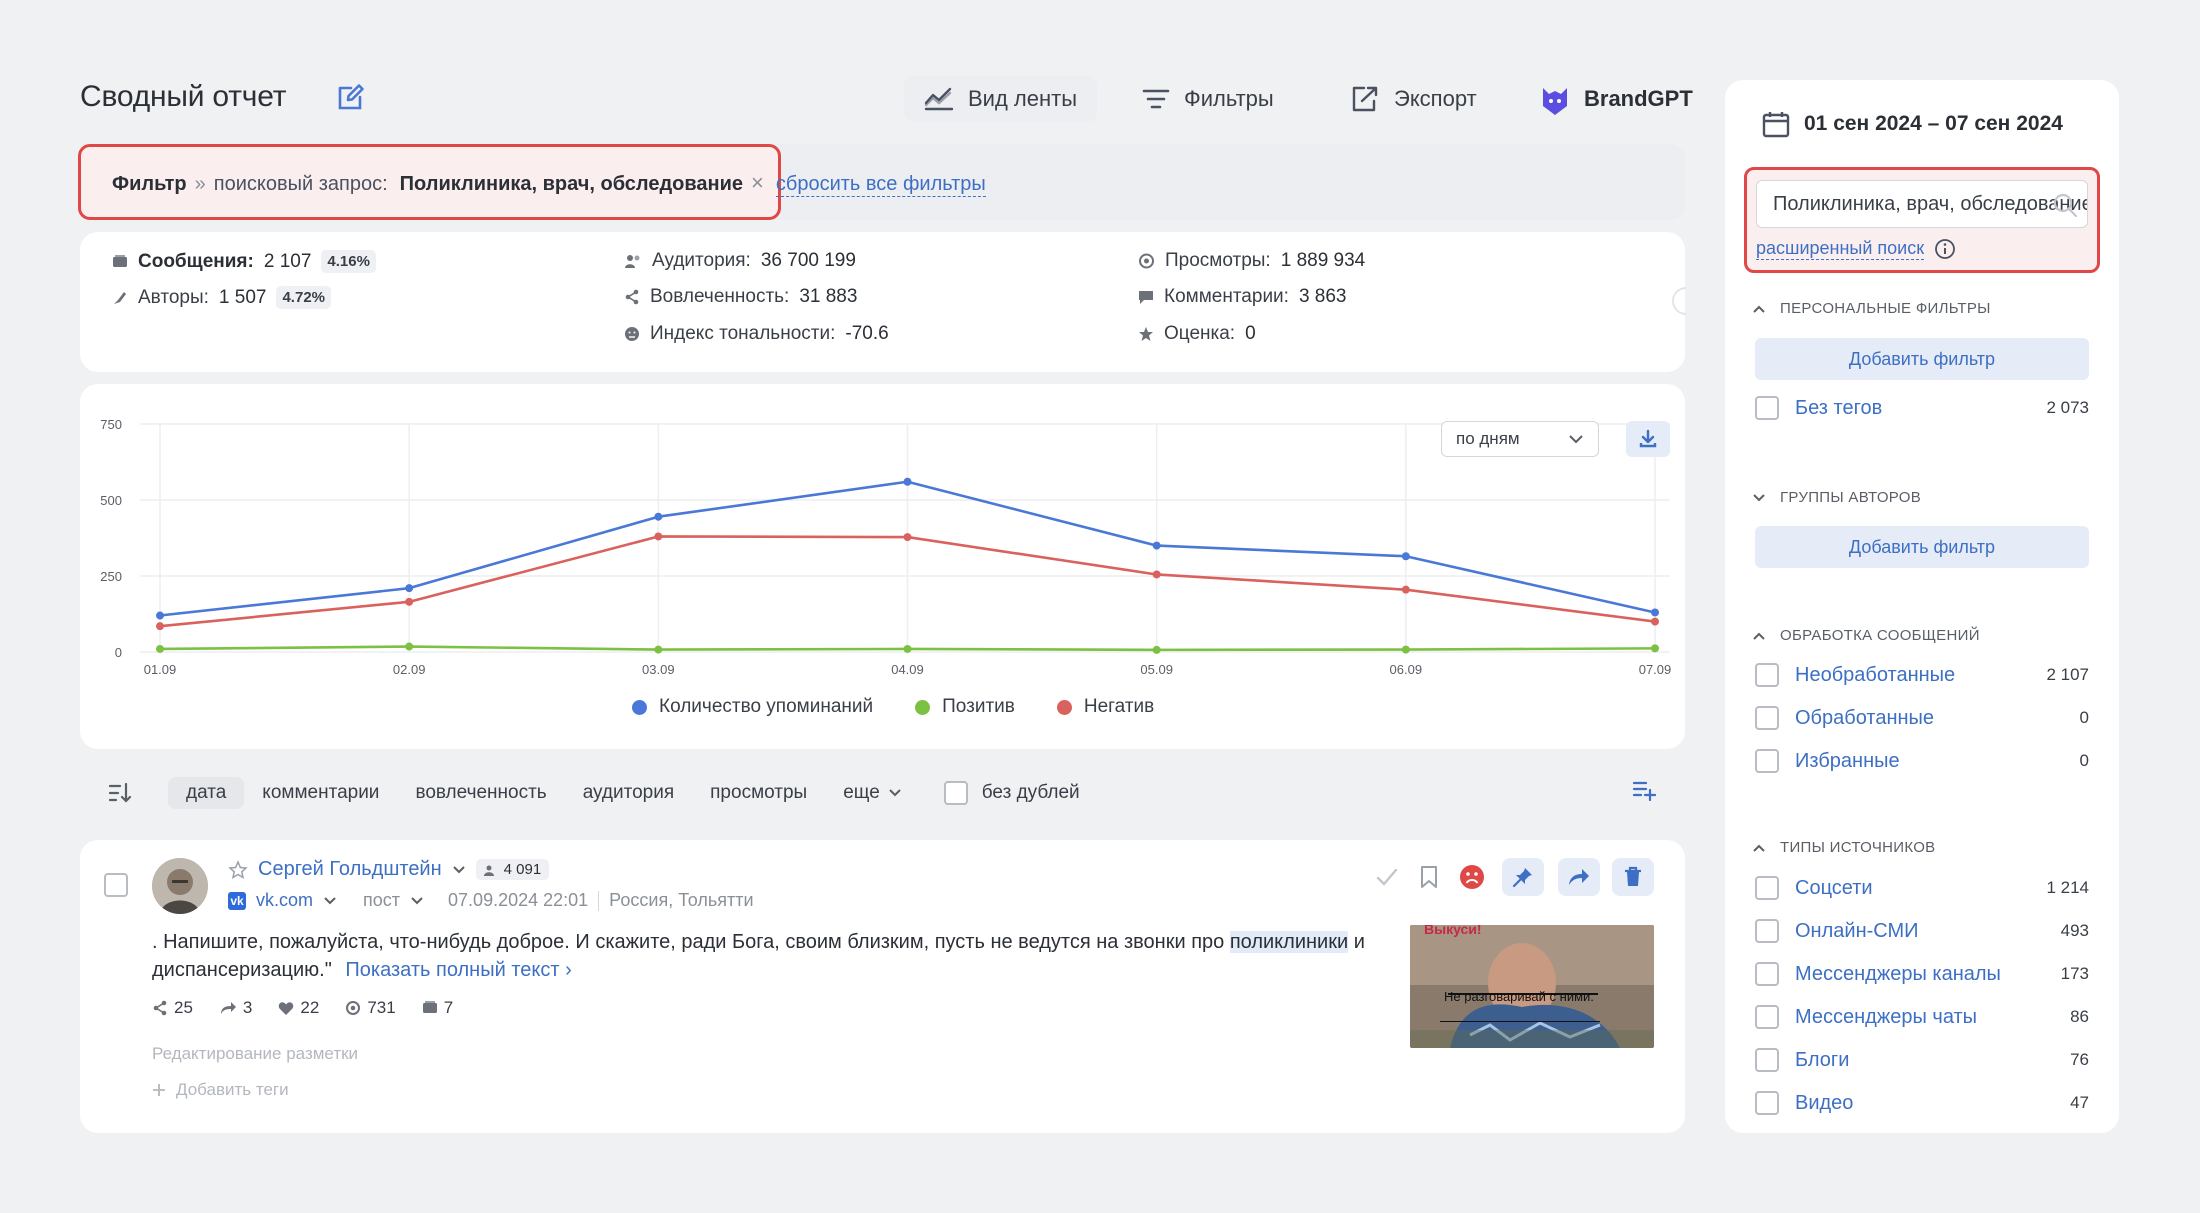  I want to click on legend-item: Негатив, so click(1105, 707).